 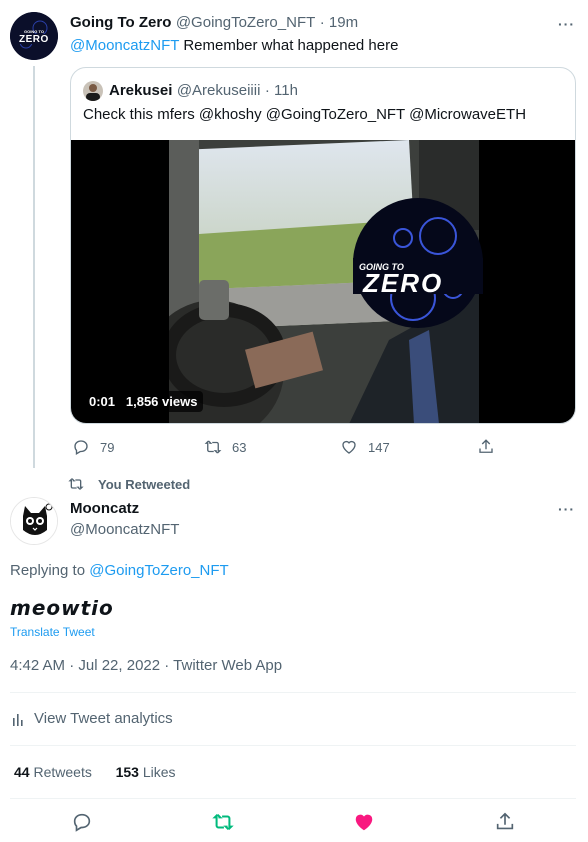 I want to click on video-info-badge: 0:01 1,856 views, so click(x=143, y=401).